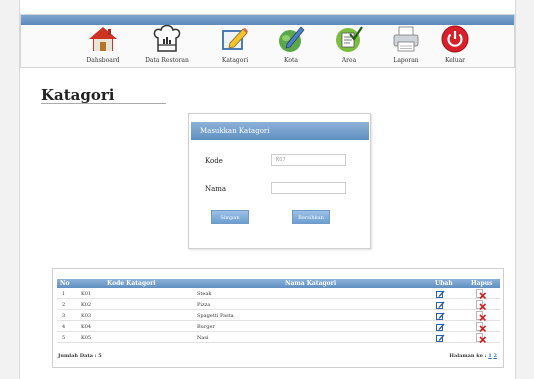  I want to click on table-row: 1 K01 Steak, so click(278, 294).